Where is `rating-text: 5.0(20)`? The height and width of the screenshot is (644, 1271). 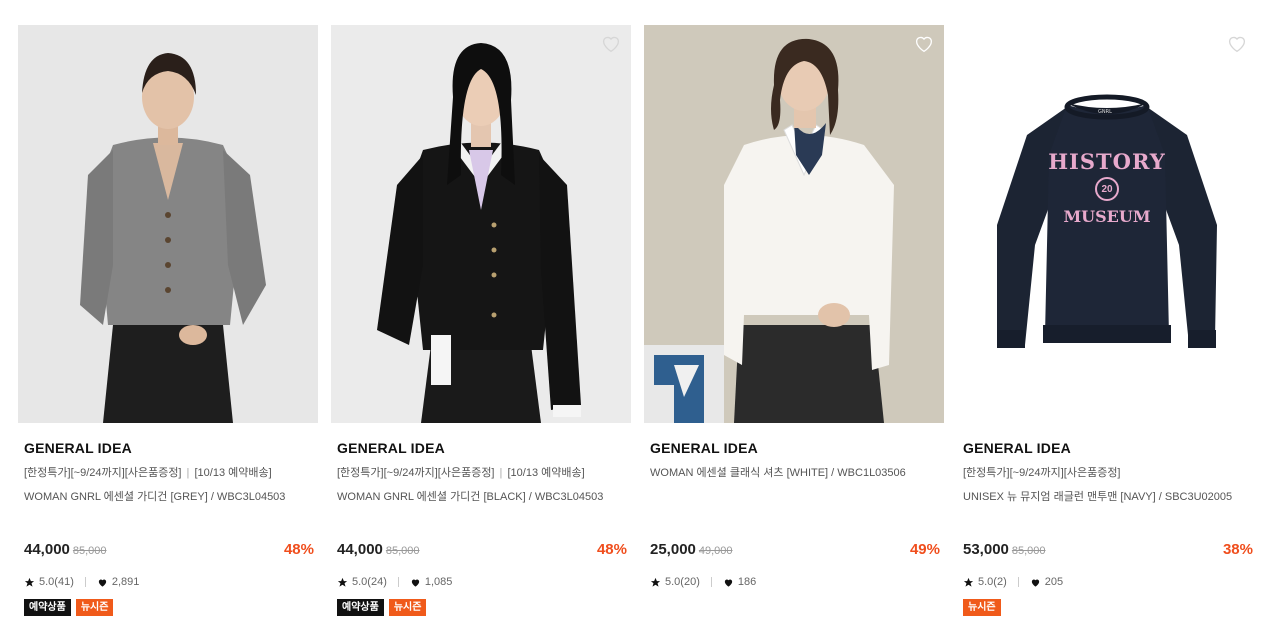
rating-text: 5.0(20) is located at coordinates (682, 582).